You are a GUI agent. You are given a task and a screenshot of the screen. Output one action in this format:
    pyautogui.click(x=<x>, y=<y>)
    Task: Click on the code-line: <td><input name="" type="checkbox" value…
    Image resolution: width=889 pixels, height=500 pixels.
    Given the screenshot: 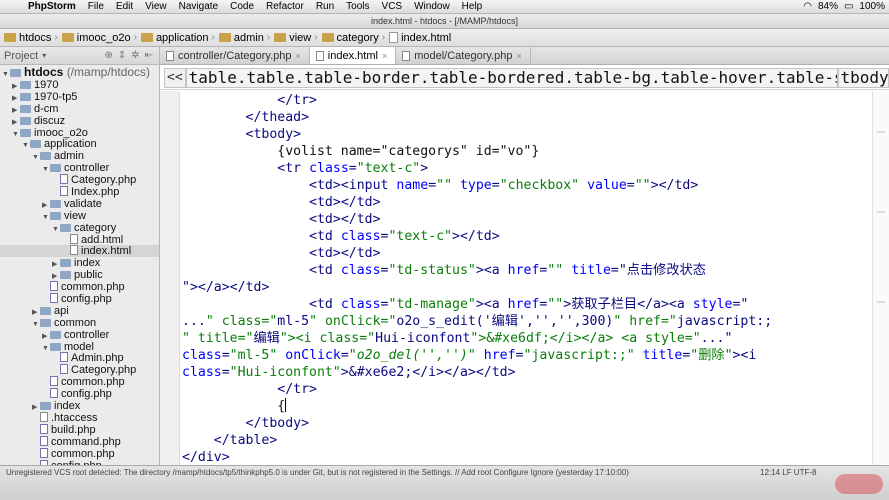 What is the action you would take?
    pyautogui.click(x=440, y=185)
    